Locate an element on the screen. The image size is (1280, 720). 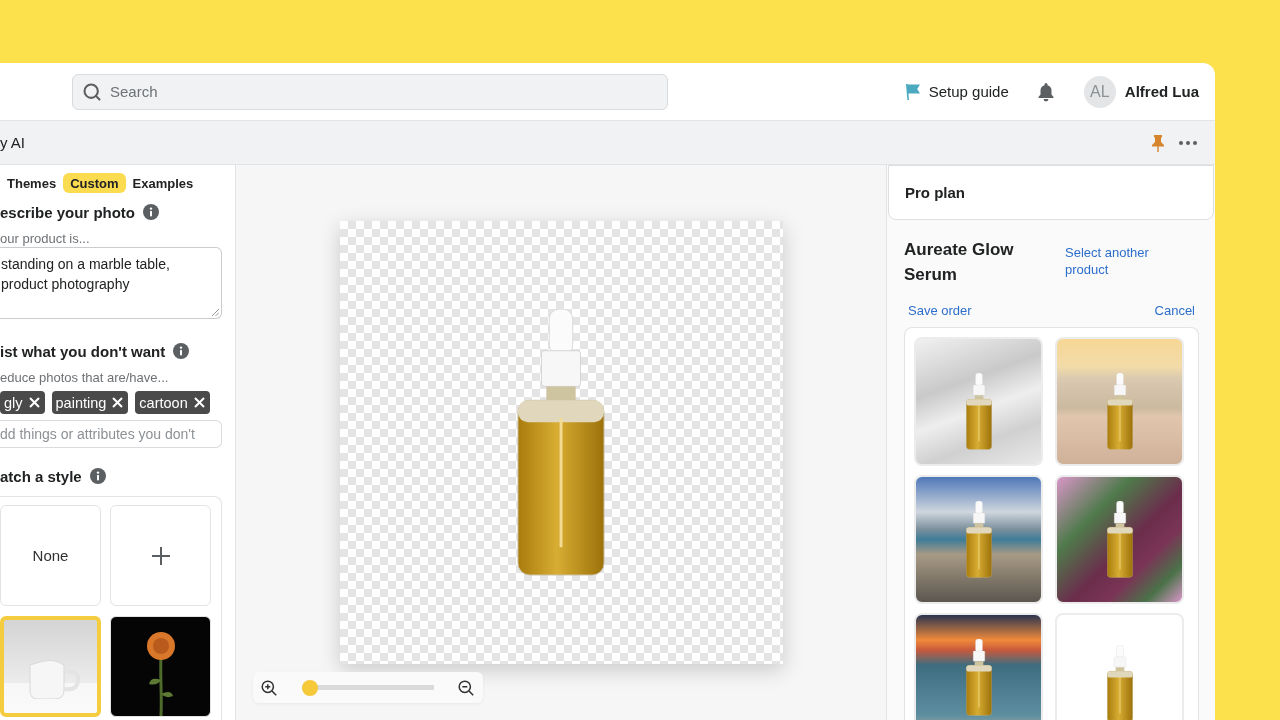
select-product-link: Select another product is located at coordinates (1125, 265).